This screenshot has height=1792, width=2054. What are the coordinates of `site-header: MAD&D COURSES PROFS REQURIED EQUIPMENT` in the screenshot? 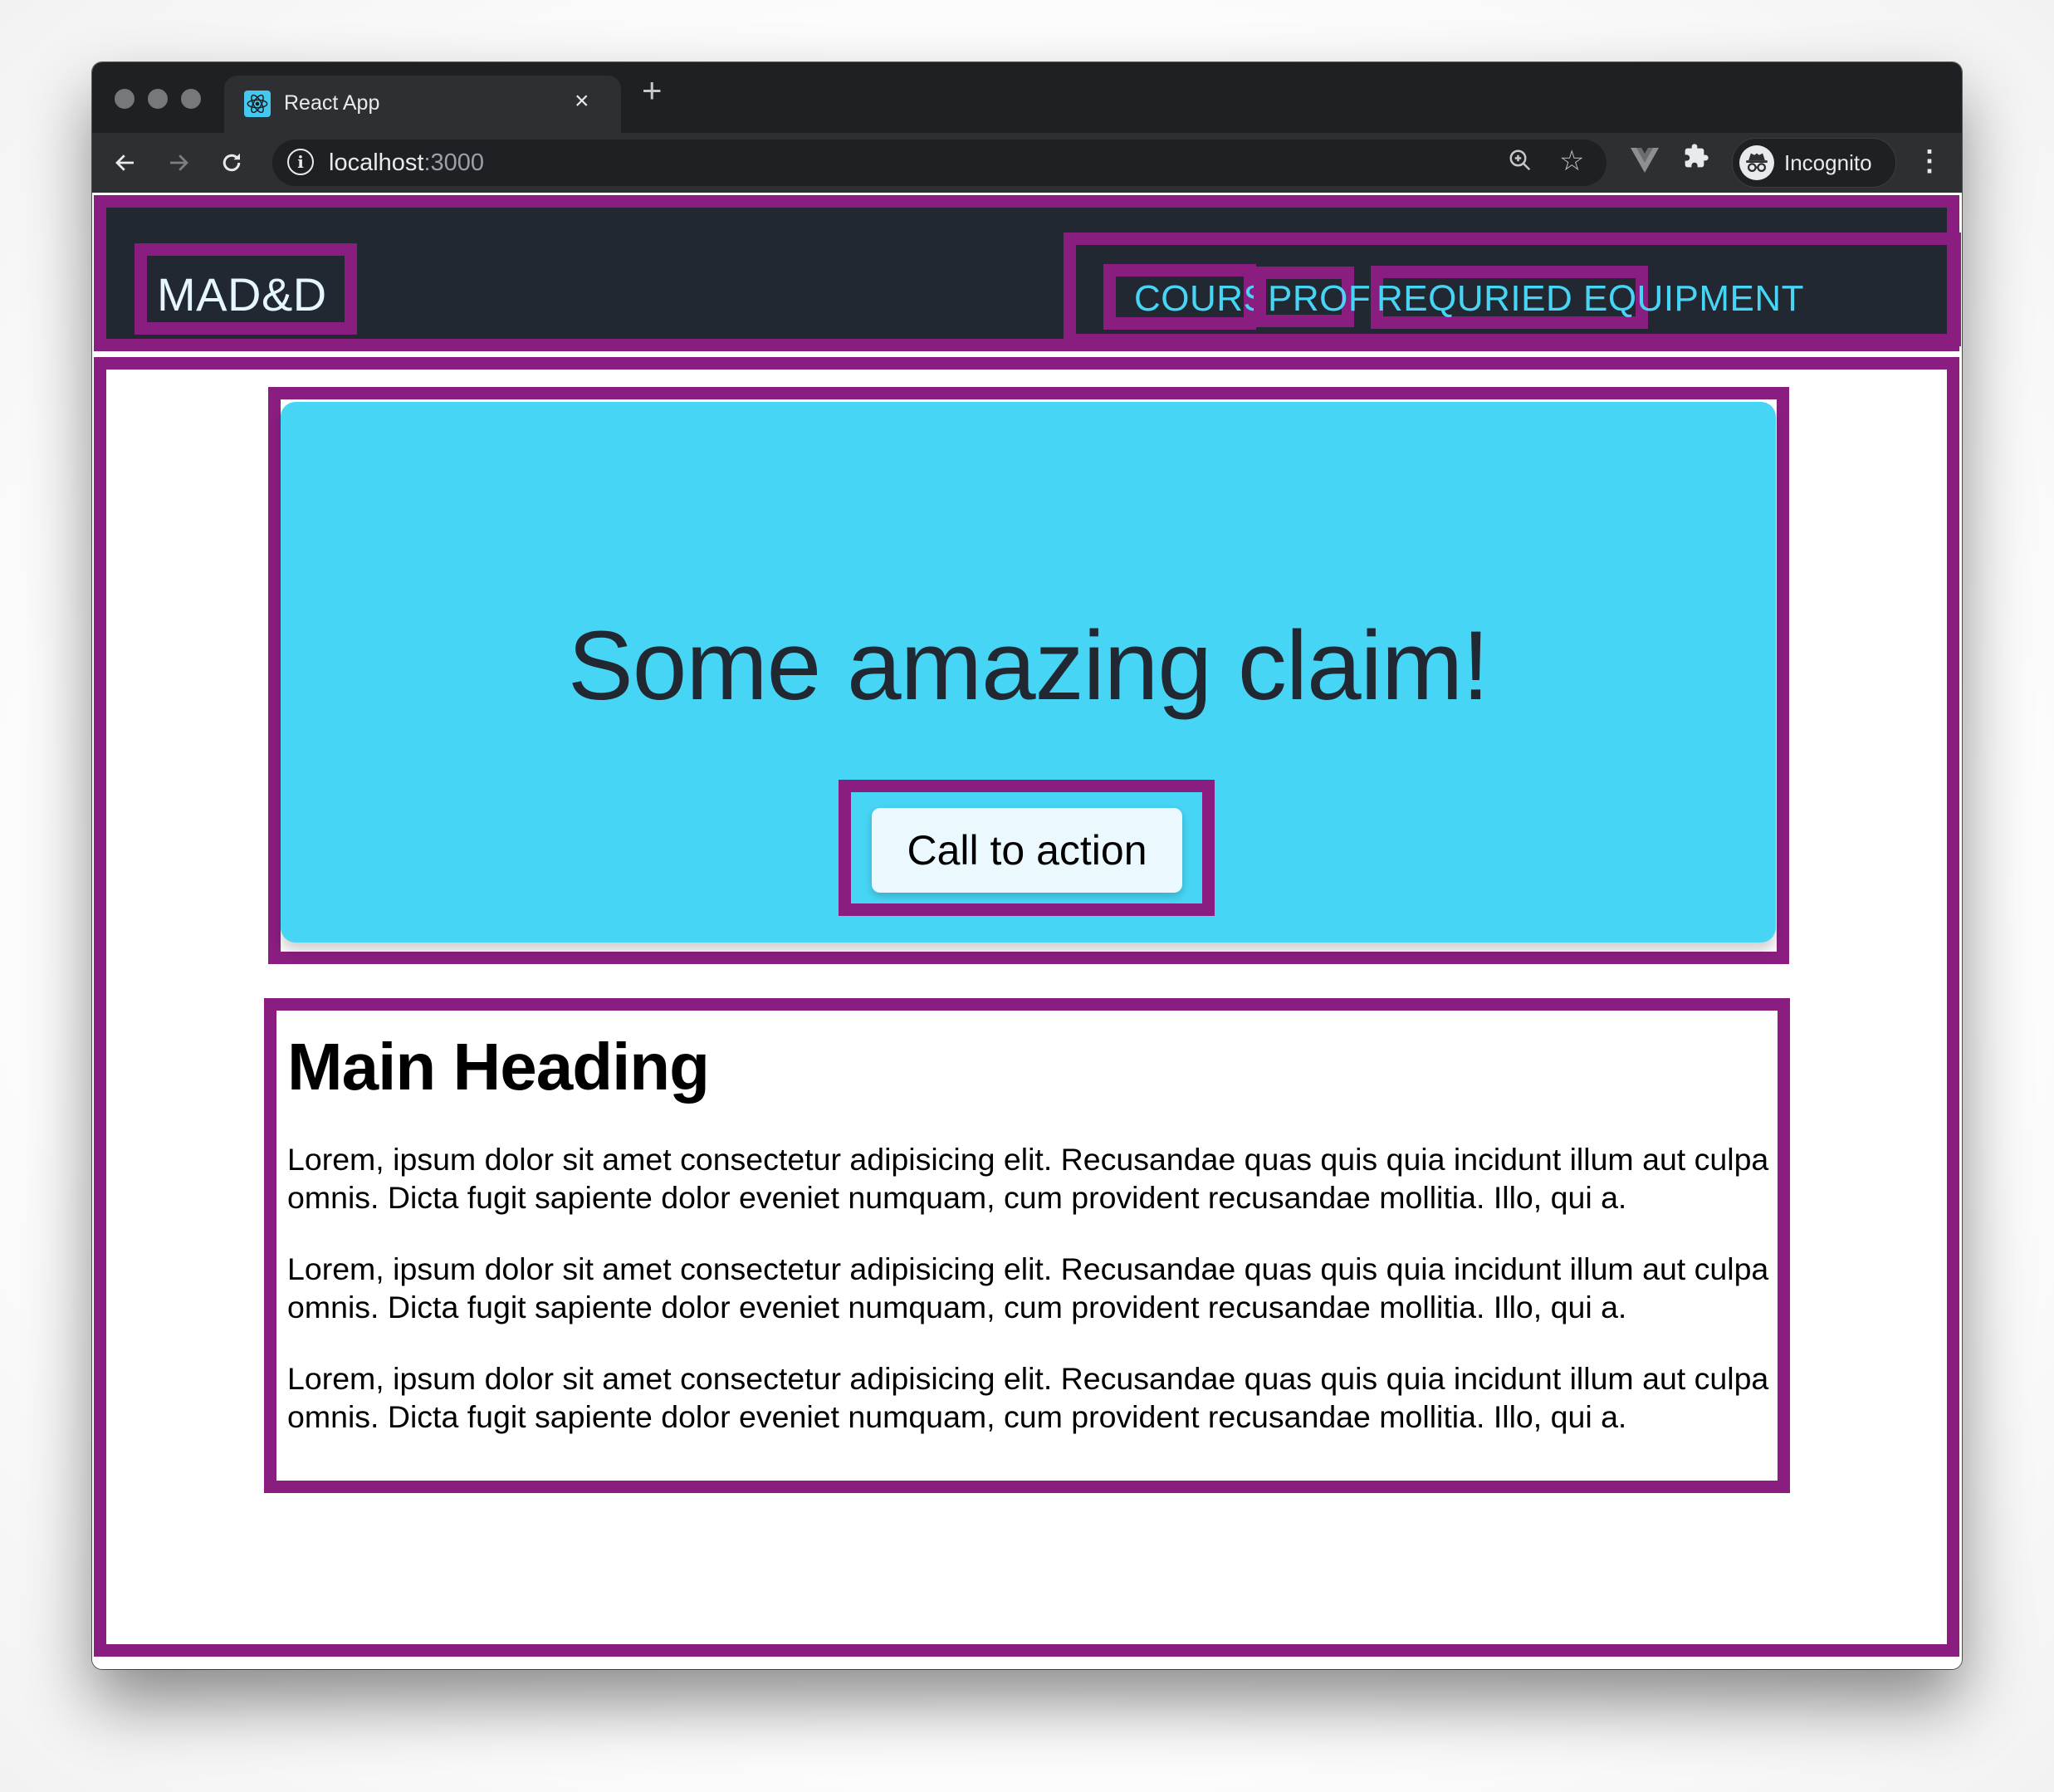 It's located at (1027, 273).